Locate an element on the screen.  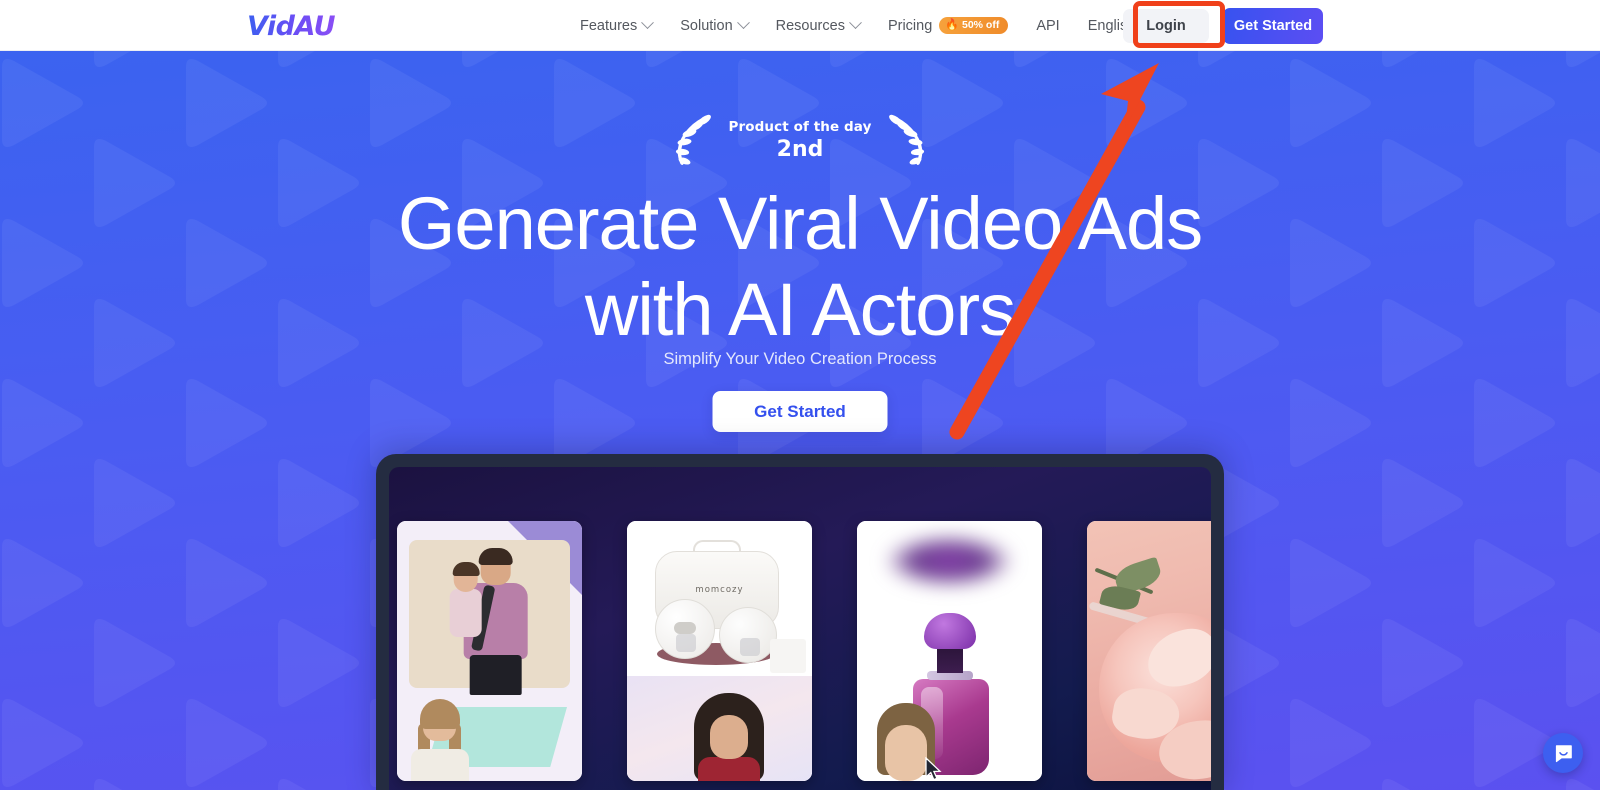
pump-button is located at coordinates (685, 628).